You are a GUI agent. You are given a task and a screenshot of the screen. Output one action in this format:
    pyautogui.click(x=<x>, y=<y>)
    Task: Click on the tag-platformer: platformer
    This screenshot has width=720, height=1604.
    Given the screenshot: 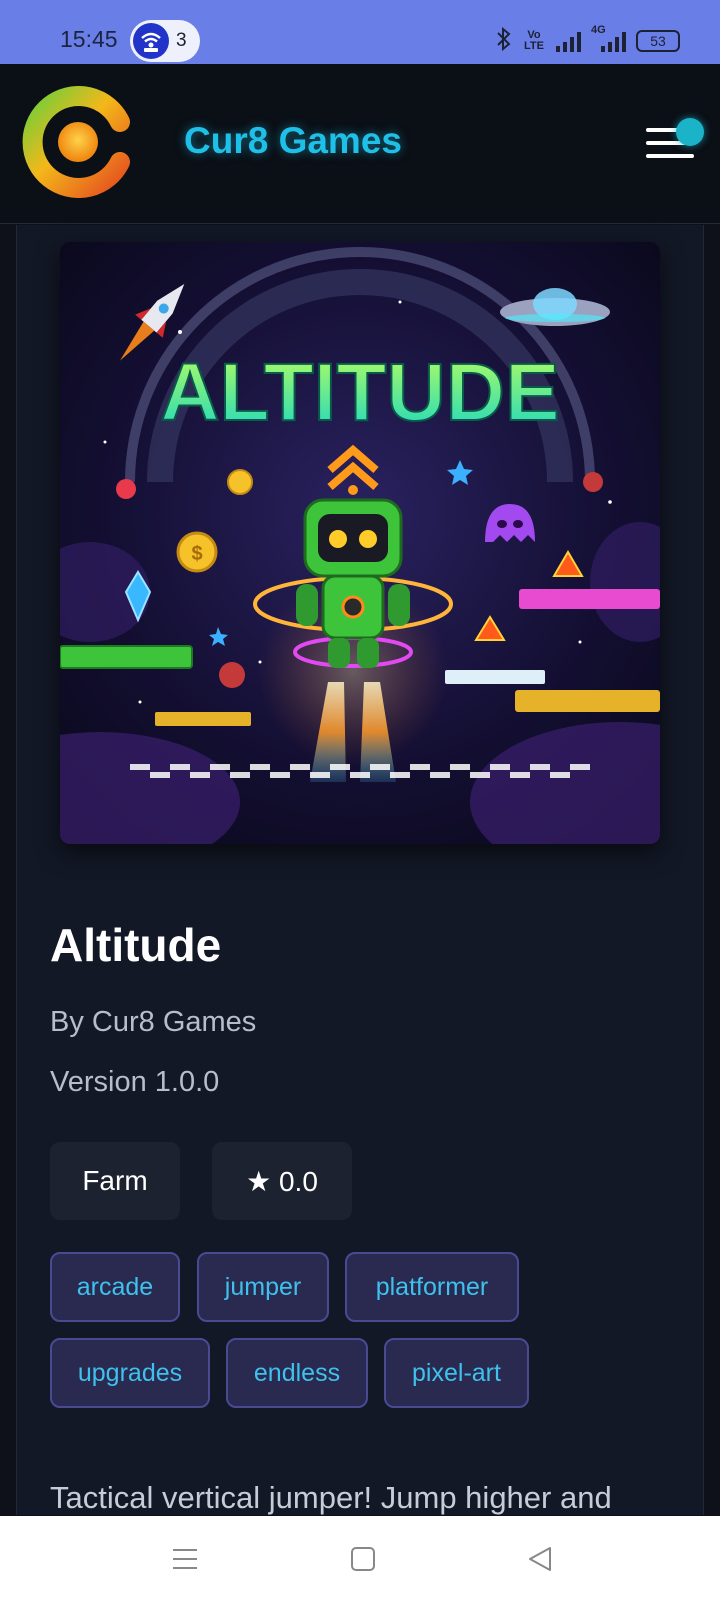 What is the action you would take?
    pyautogui.click(x=432, y=1287)
    